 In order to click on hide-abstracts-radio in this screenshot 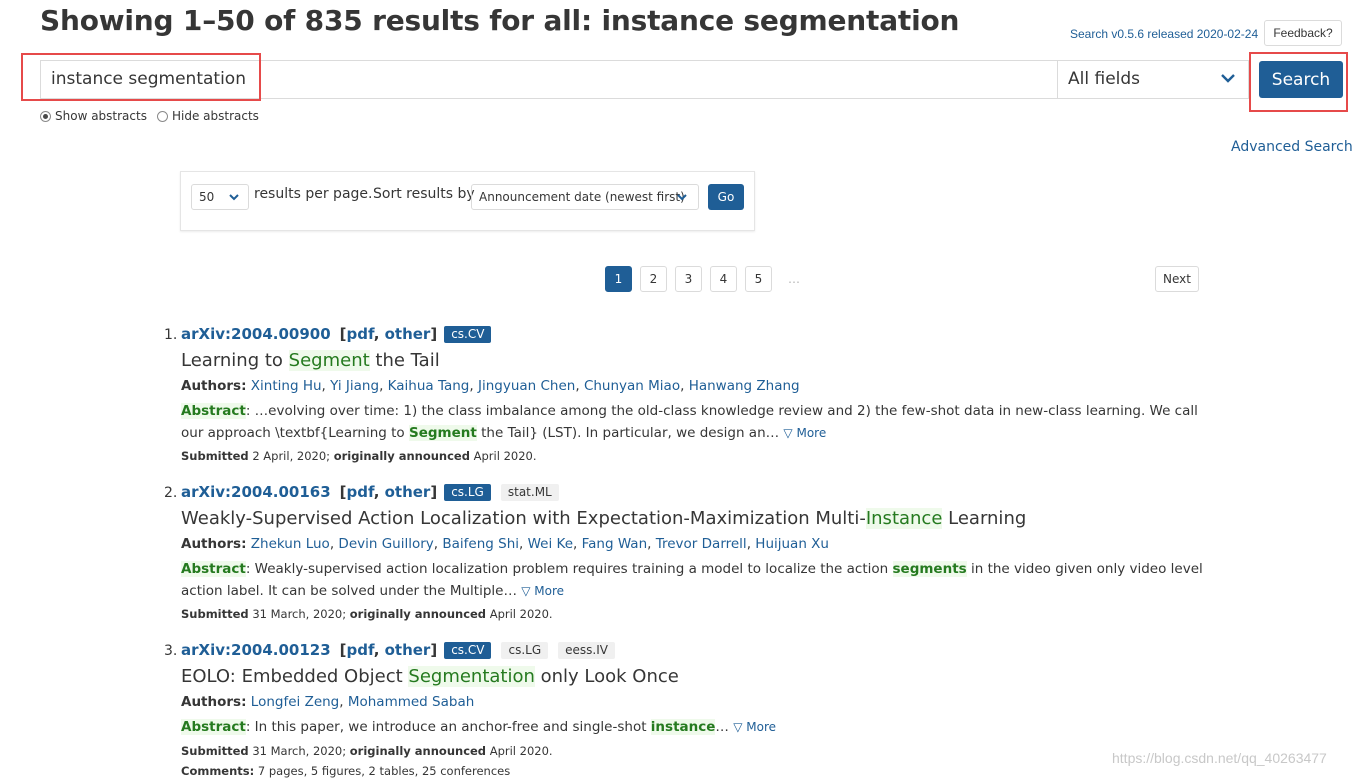, I will do `click(162, 116)`.